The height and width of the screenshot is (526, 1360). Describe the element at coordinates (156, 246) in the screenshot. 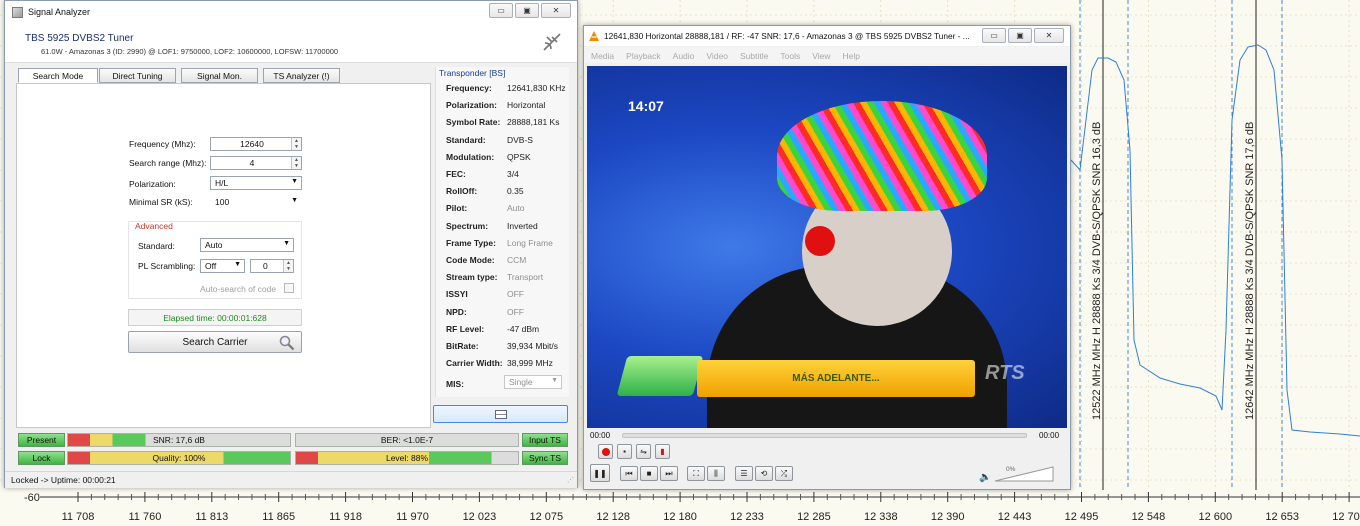

I see `standard-label: Standard:` at that location.